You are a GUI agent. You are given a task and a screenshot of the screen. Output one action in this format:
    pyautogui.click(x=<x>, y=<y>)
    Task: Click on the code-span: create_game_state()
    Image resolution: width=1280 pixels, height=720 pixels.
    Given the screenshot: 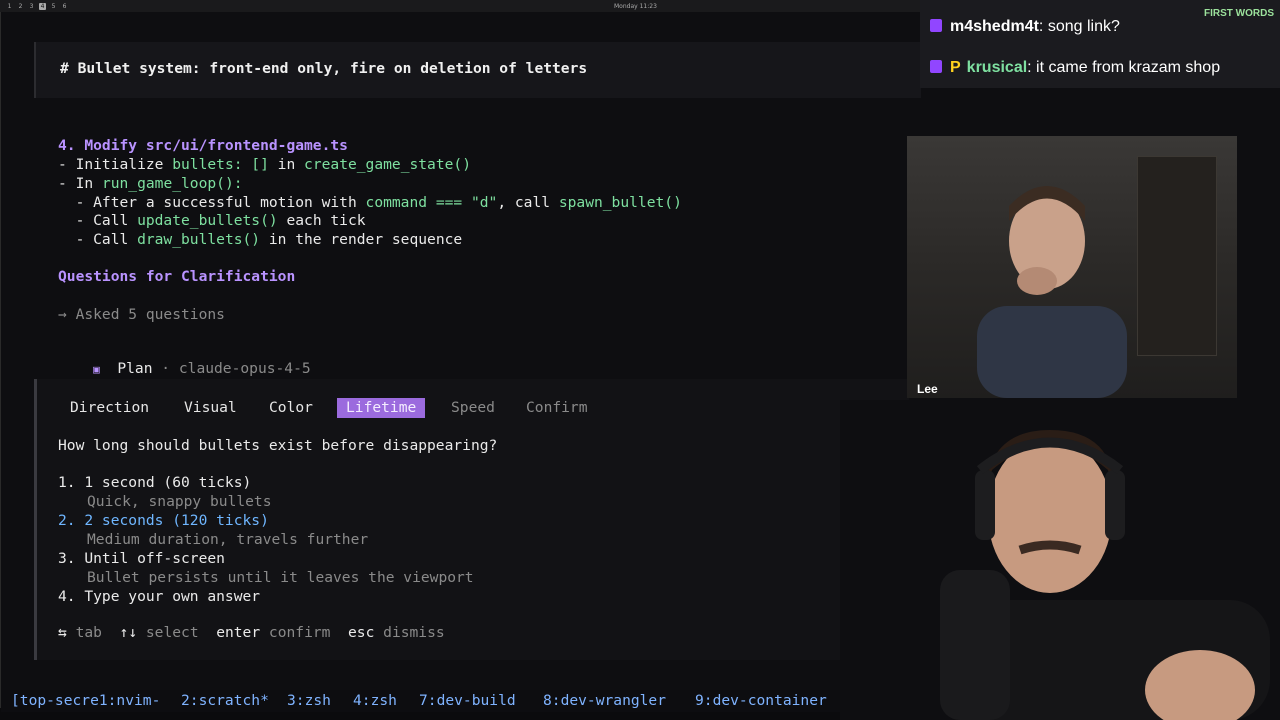 What is the action you would take?
    pyautogui.click(x=387, y=164)
    